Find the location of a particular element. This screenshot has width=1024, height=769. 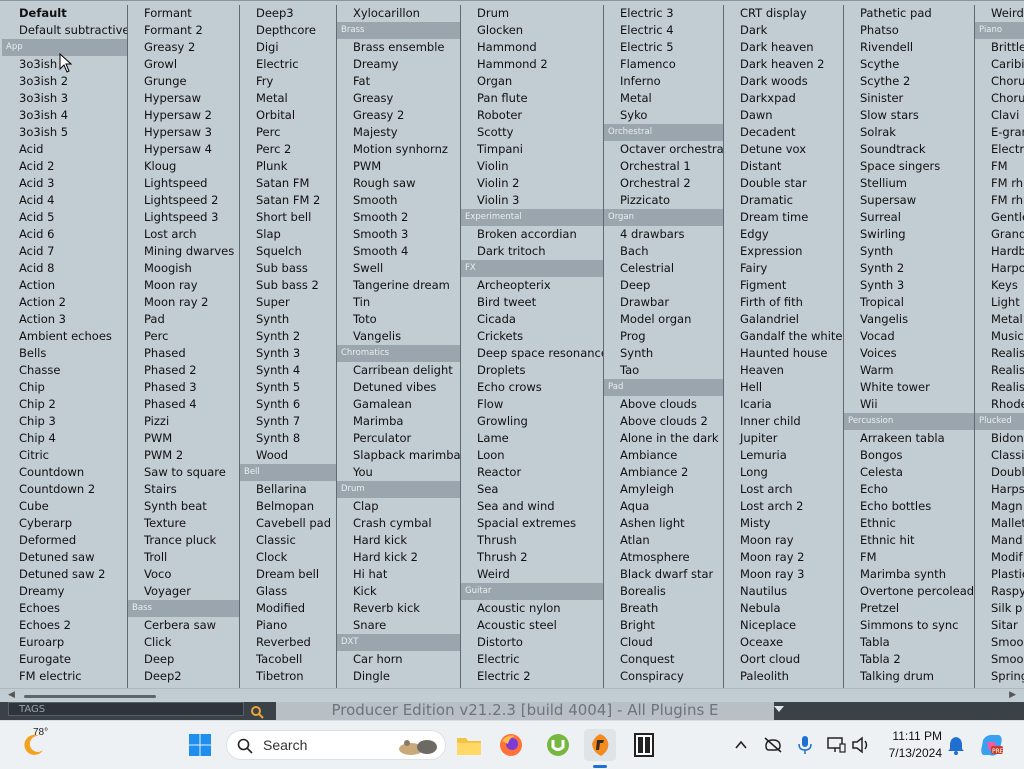

preset-menu-item: Gandalf the white is located at coordinates (783, 336).